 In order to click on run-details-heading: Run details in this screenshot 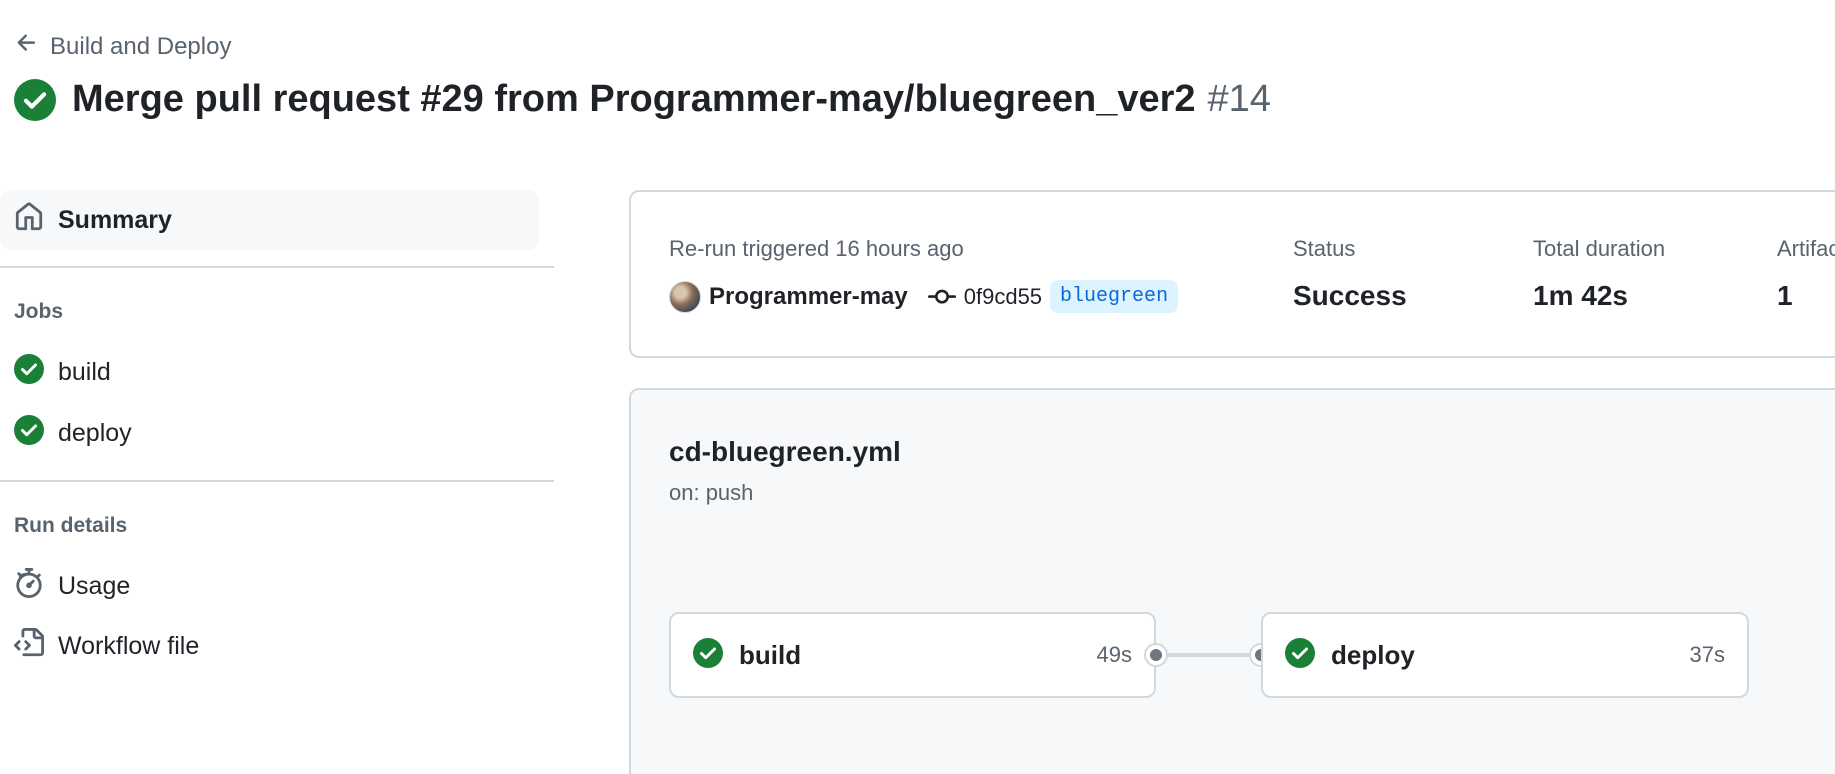, I will do `click(71, 525)`.